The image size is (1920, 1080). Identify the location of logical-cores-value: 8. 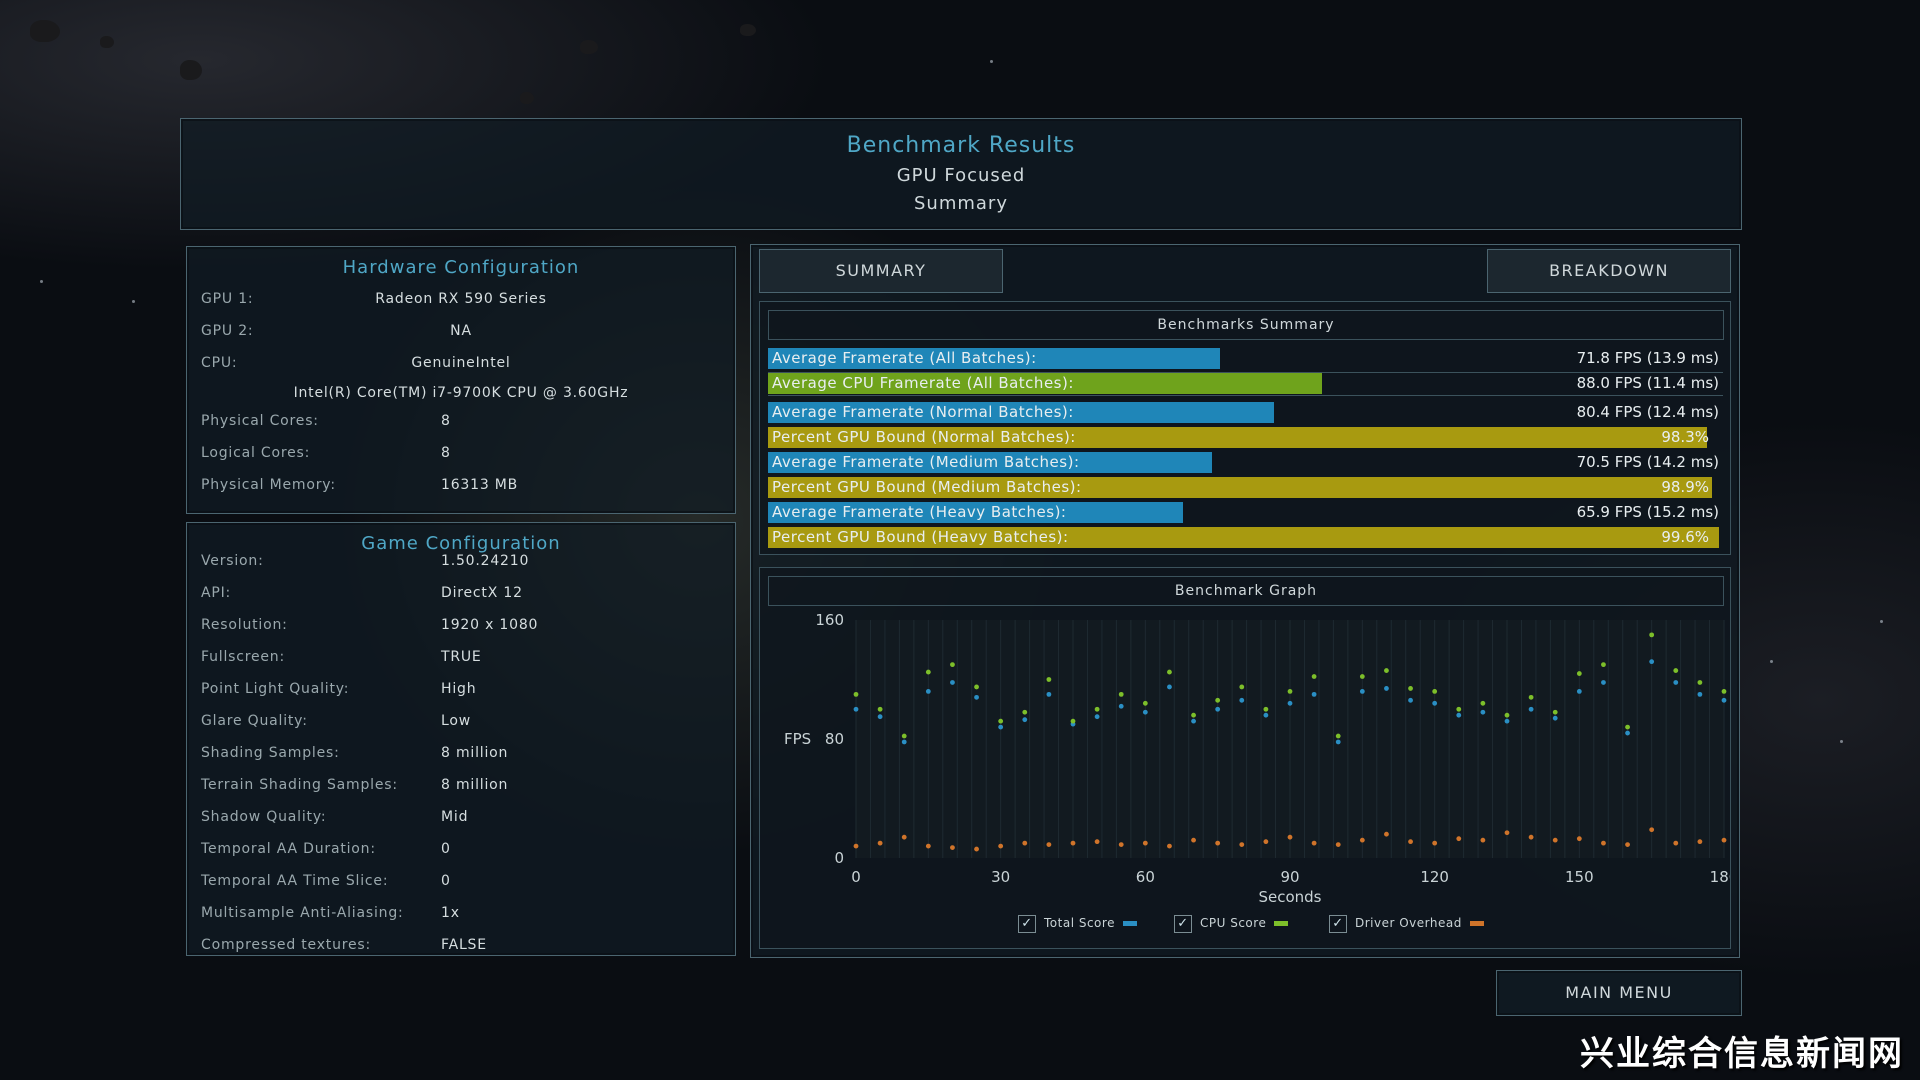
(446, 453).